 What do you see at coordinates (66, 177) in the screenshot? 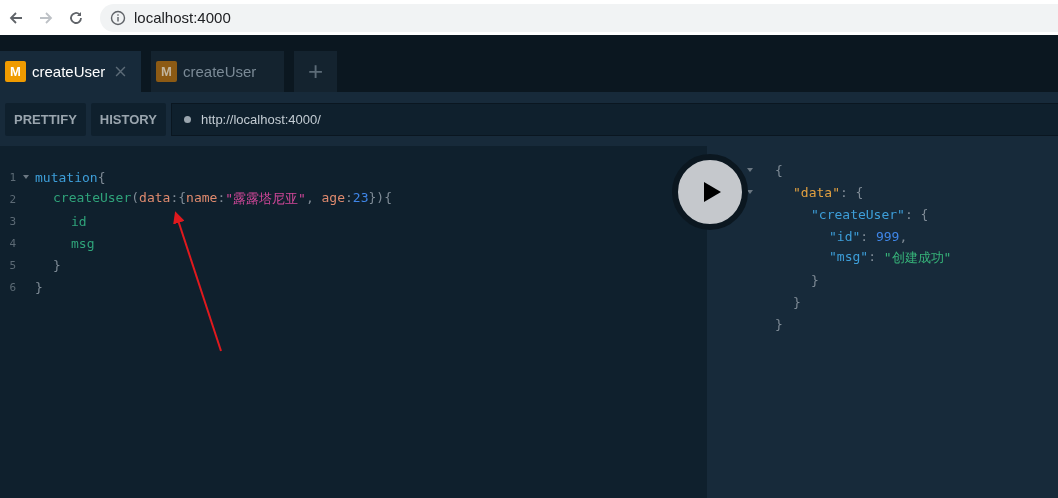
I see `code-keyword: mutation` at bounding box center [66, 177].